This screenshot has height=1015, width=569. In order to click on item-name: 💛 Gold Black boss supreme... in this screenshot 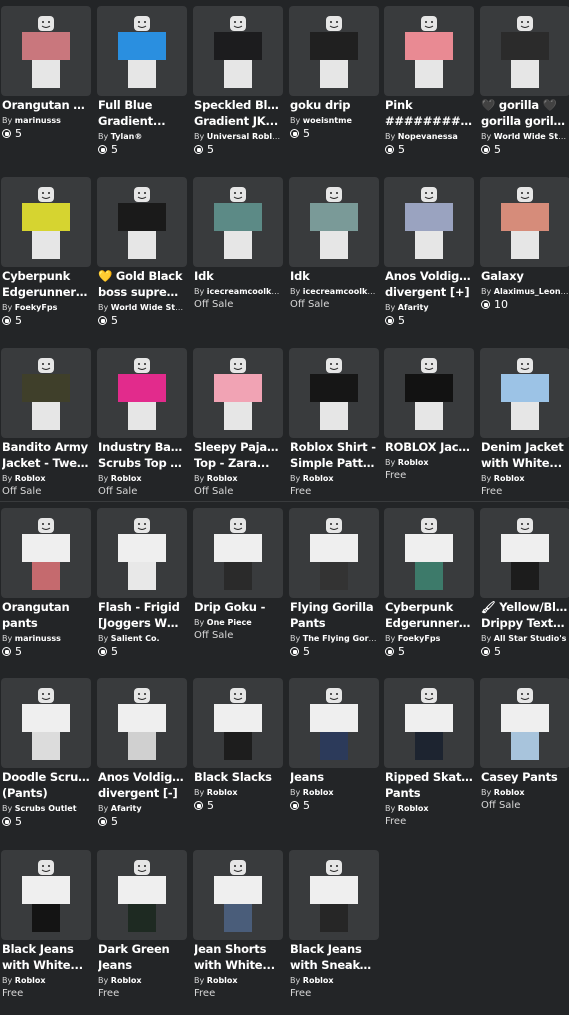, I will do `click(142, 284)`.